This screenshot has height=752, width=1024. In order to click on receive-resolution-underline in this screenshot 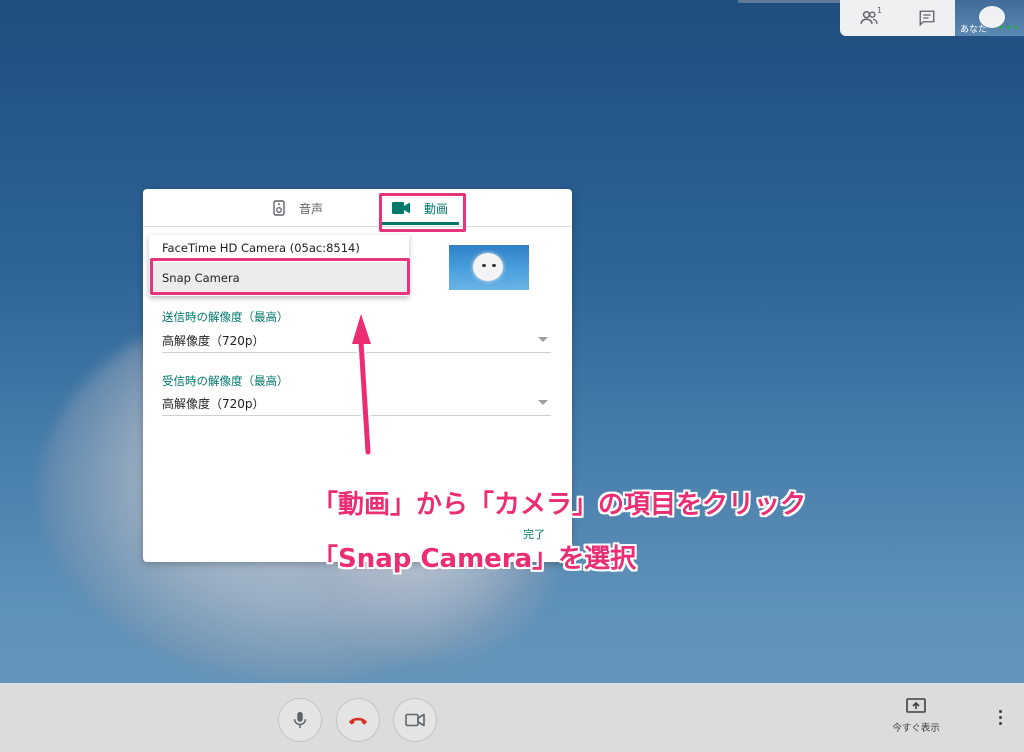, I will do `click(356, 415)`.